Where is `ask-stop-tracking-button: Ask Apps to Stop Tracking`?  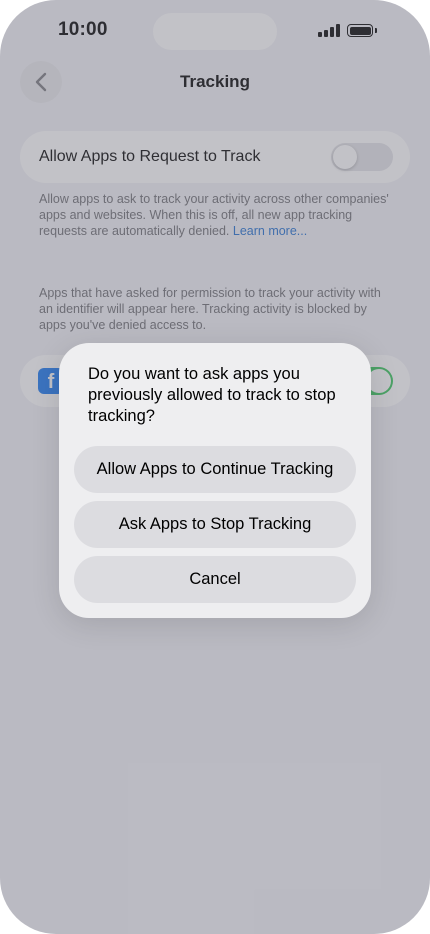 ask-stop-tracking-button: Ask Apps to Stop Tracking is located at coordinates (215, 524).